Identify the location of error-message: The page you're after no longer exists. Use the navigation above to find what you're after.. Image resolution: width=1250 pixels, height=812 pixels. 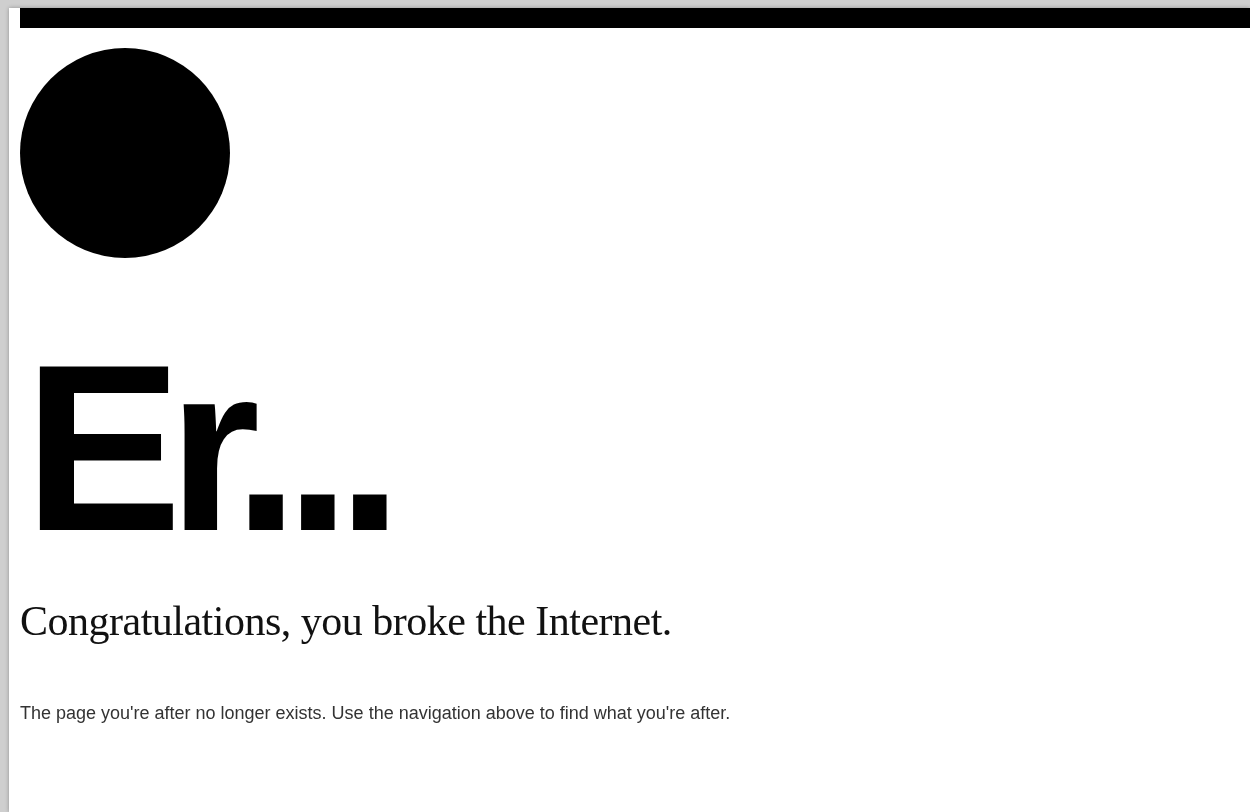
(376, 713).